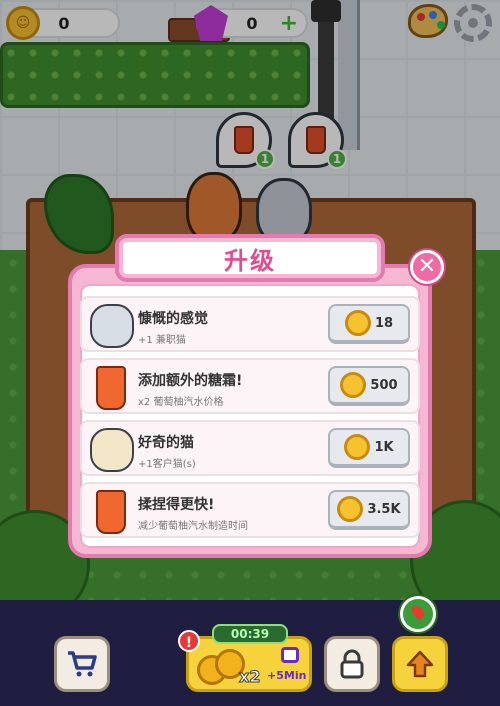 Image resolution: width=500 pixels, height=706 pixels. I want to click on upgrade-desc: +1客户猫(s), so click(167, 464).